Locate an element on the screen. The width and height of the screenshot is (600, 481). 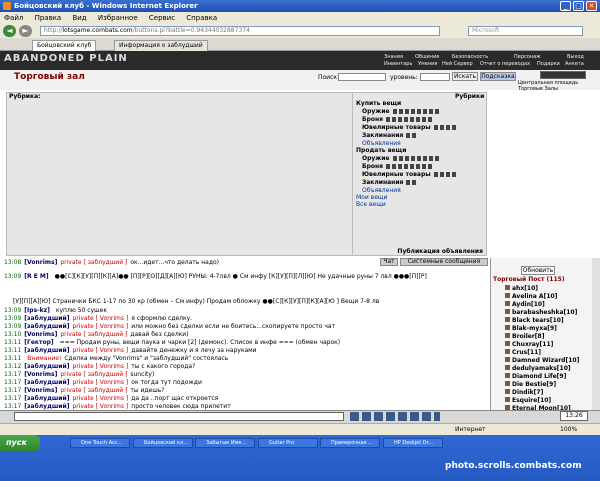
zoom-label: 100% is located at coordinates (568, 429).